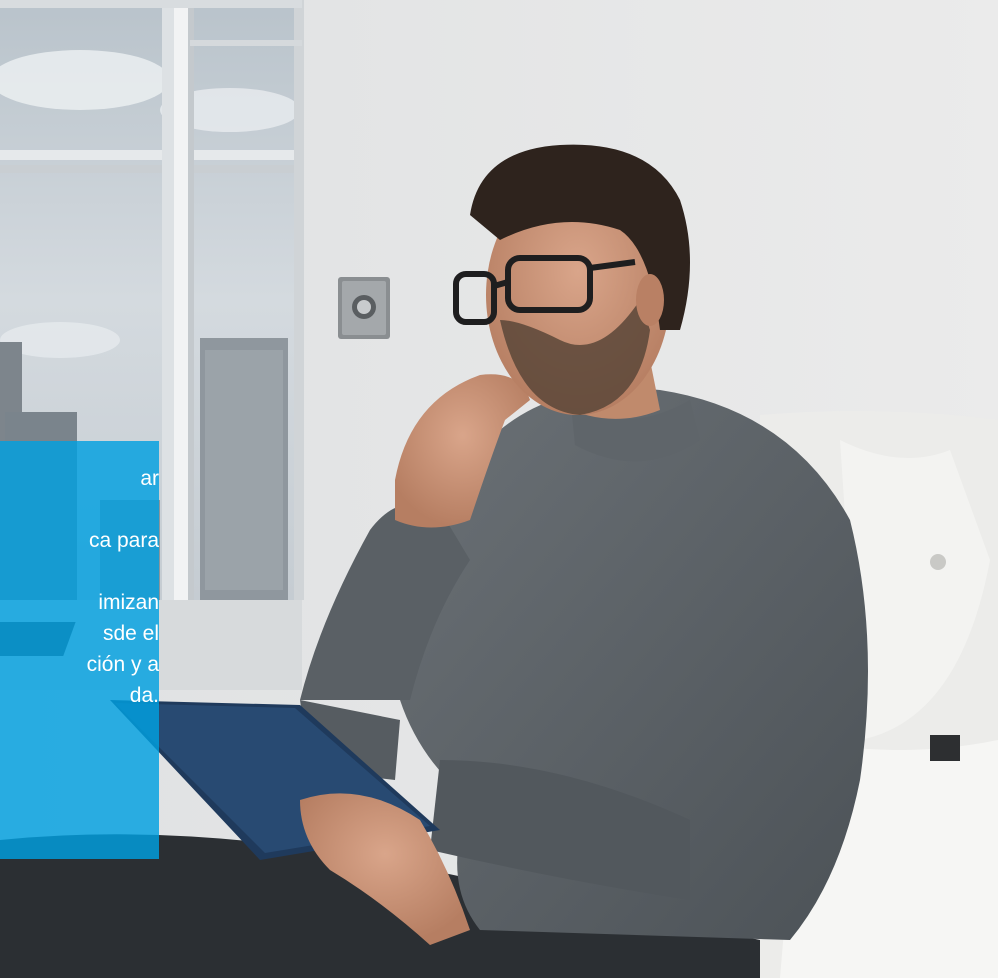 This screenshot has width=998, height=978. I want to click on overlay-line: sde el, so click(130, 633).